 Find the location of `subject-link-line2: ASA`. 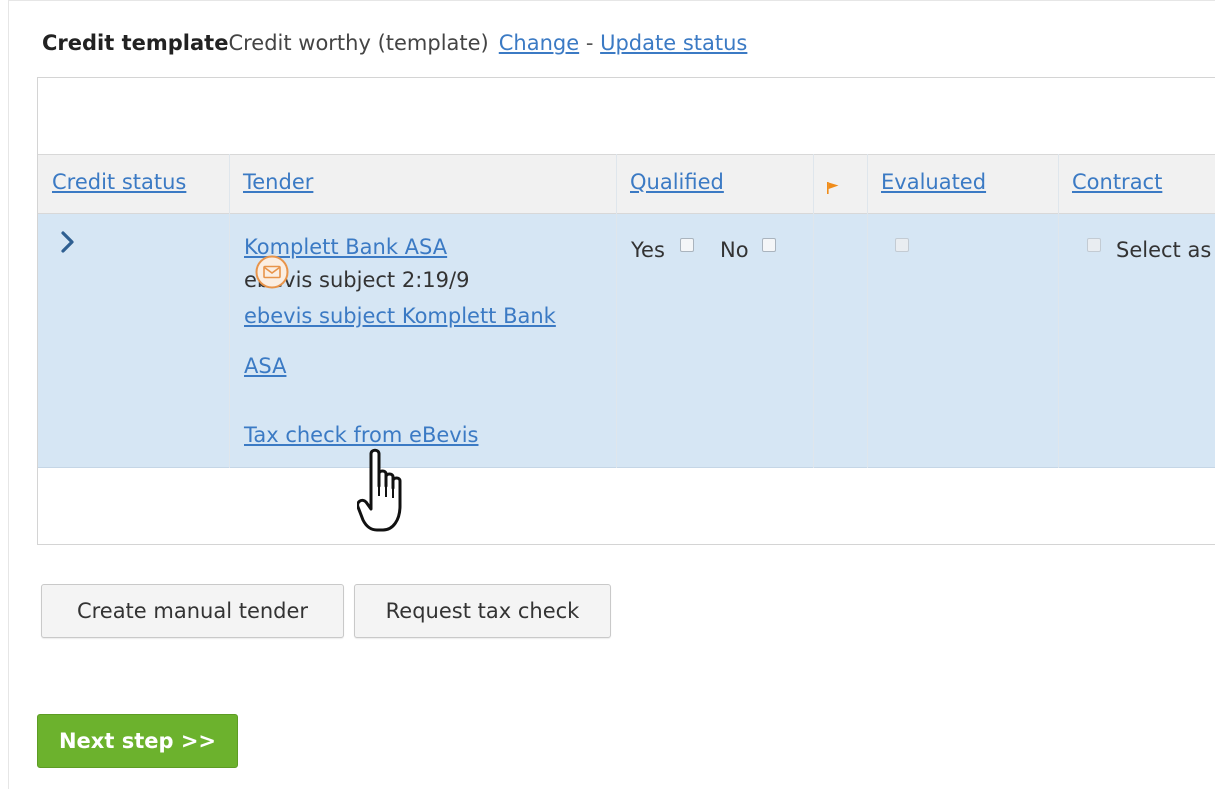

subject-link-line2: ASA is located at coordinates (265, 366).